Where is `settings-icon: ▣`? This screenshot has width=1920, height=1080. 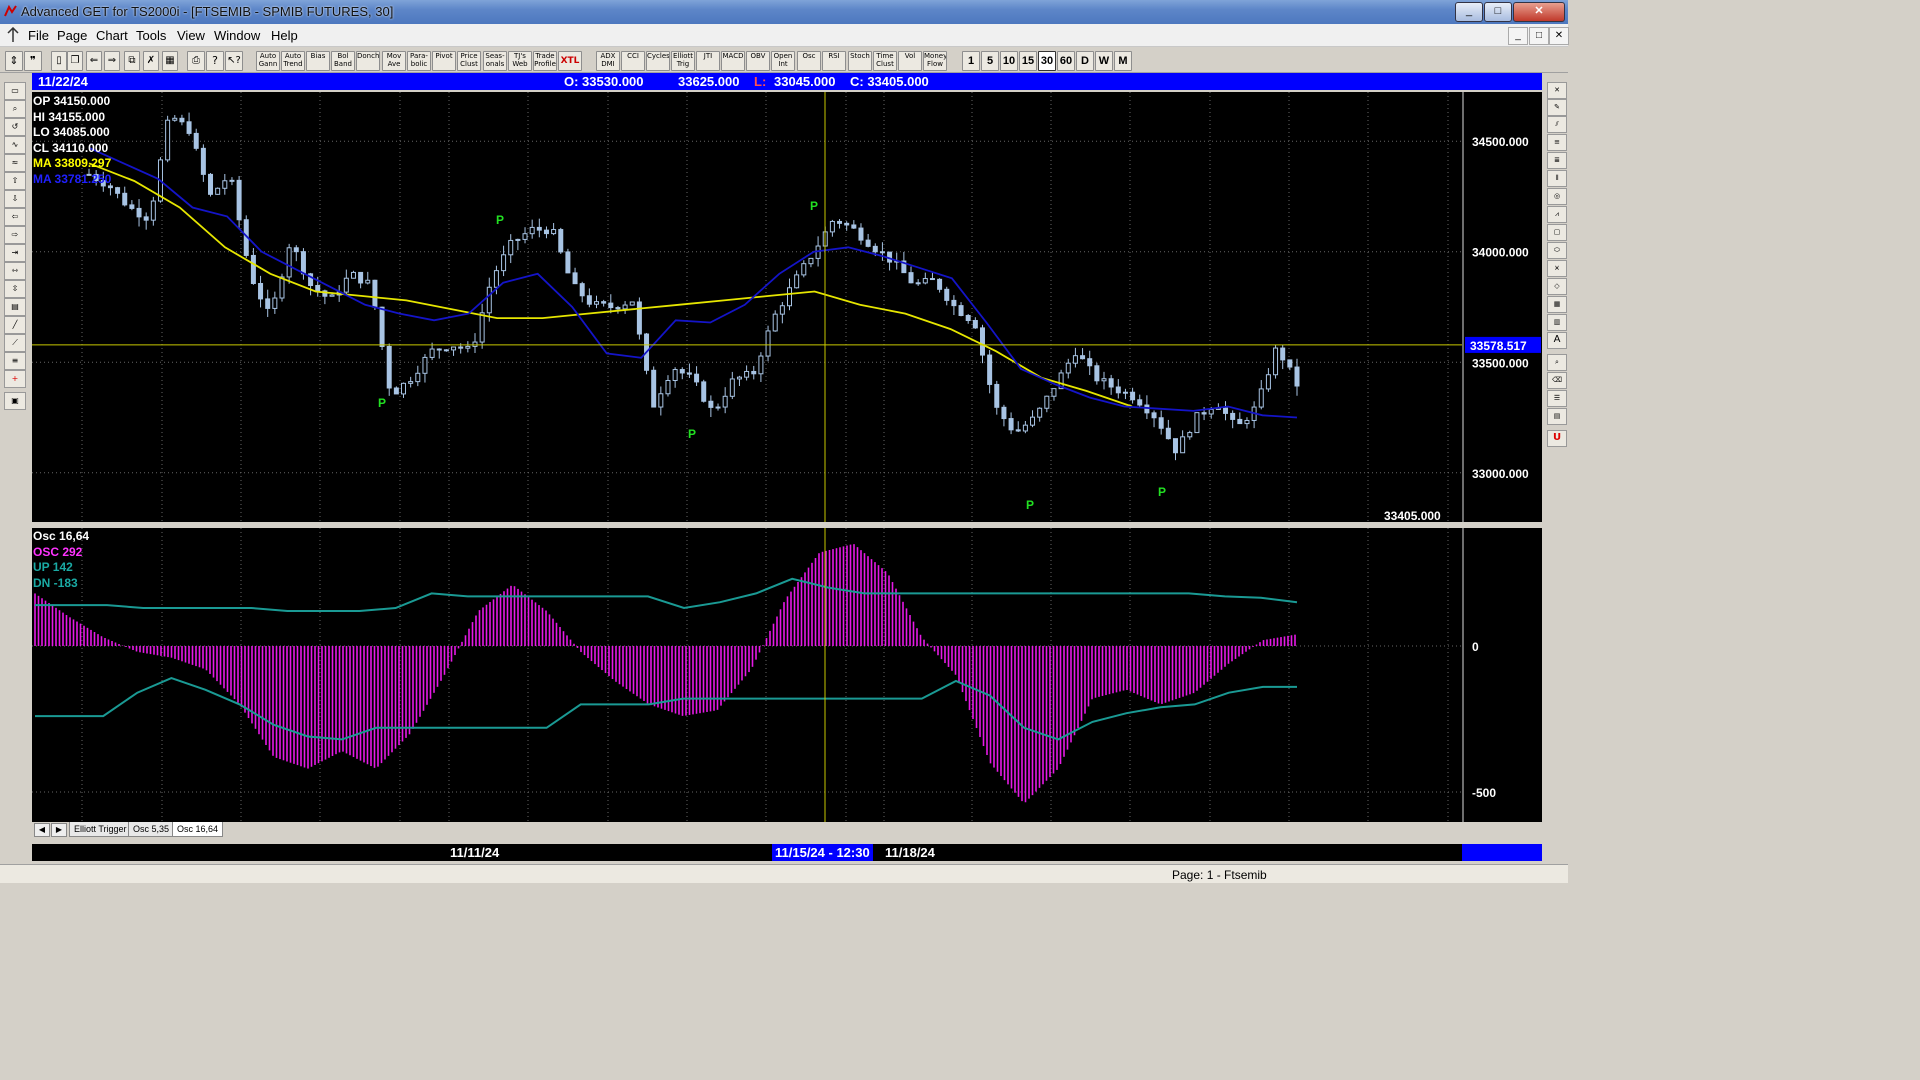
settings-icon: ▣ is located at coordinates (15, 401).